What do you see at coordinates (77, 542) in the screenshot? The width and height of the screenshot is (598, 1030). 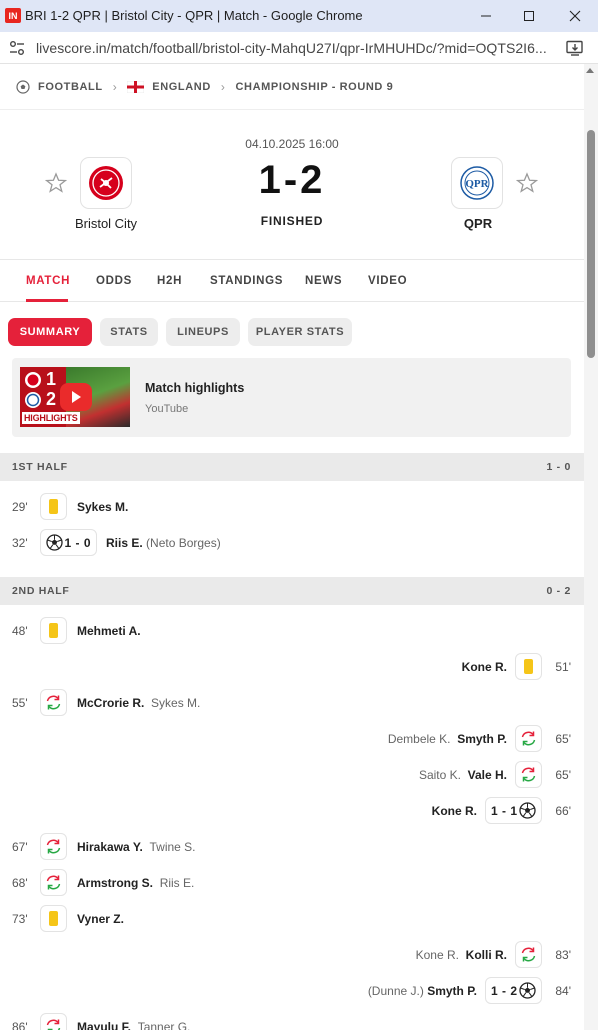 I see `goal-running-score: 1 - 0` at bounding box center [77, 542].